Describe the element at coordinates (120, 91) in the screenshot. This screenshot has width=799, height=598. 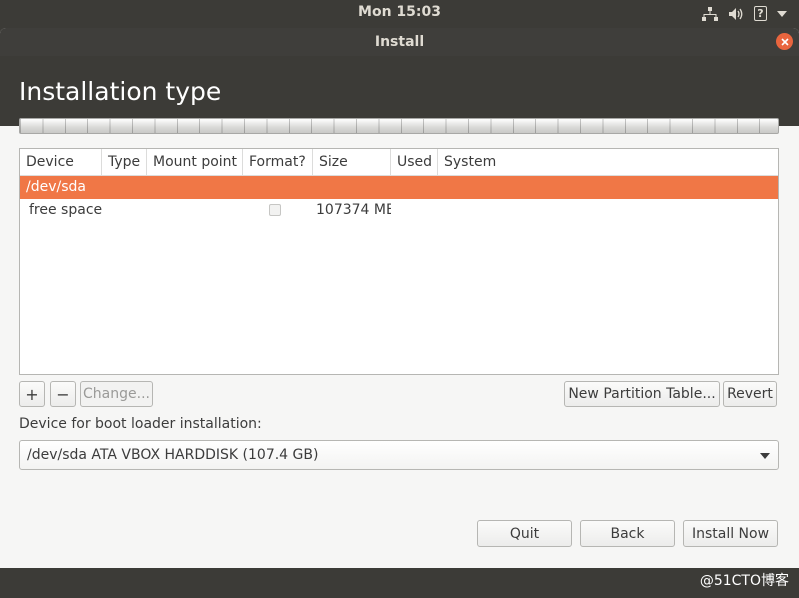
I see `page-title: Installation type` at that location.